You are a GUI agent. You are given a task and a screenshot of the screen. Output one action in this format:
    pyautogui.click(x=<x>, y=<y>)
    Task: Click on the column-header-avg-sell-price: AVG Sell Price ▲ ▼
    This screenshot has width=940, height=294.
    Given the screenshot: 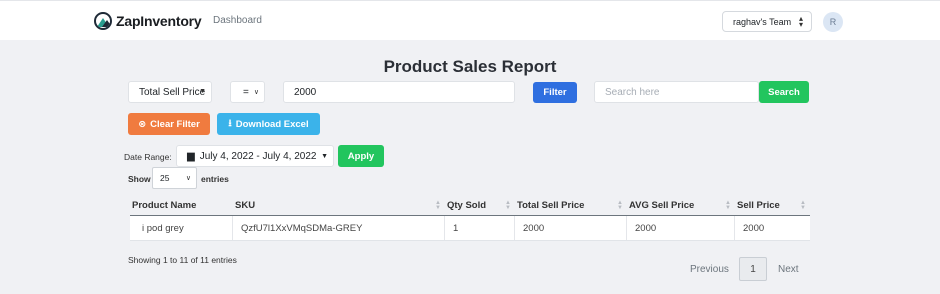 What is the action you would take?
    pyautogui.click(x=681, y=205)
    